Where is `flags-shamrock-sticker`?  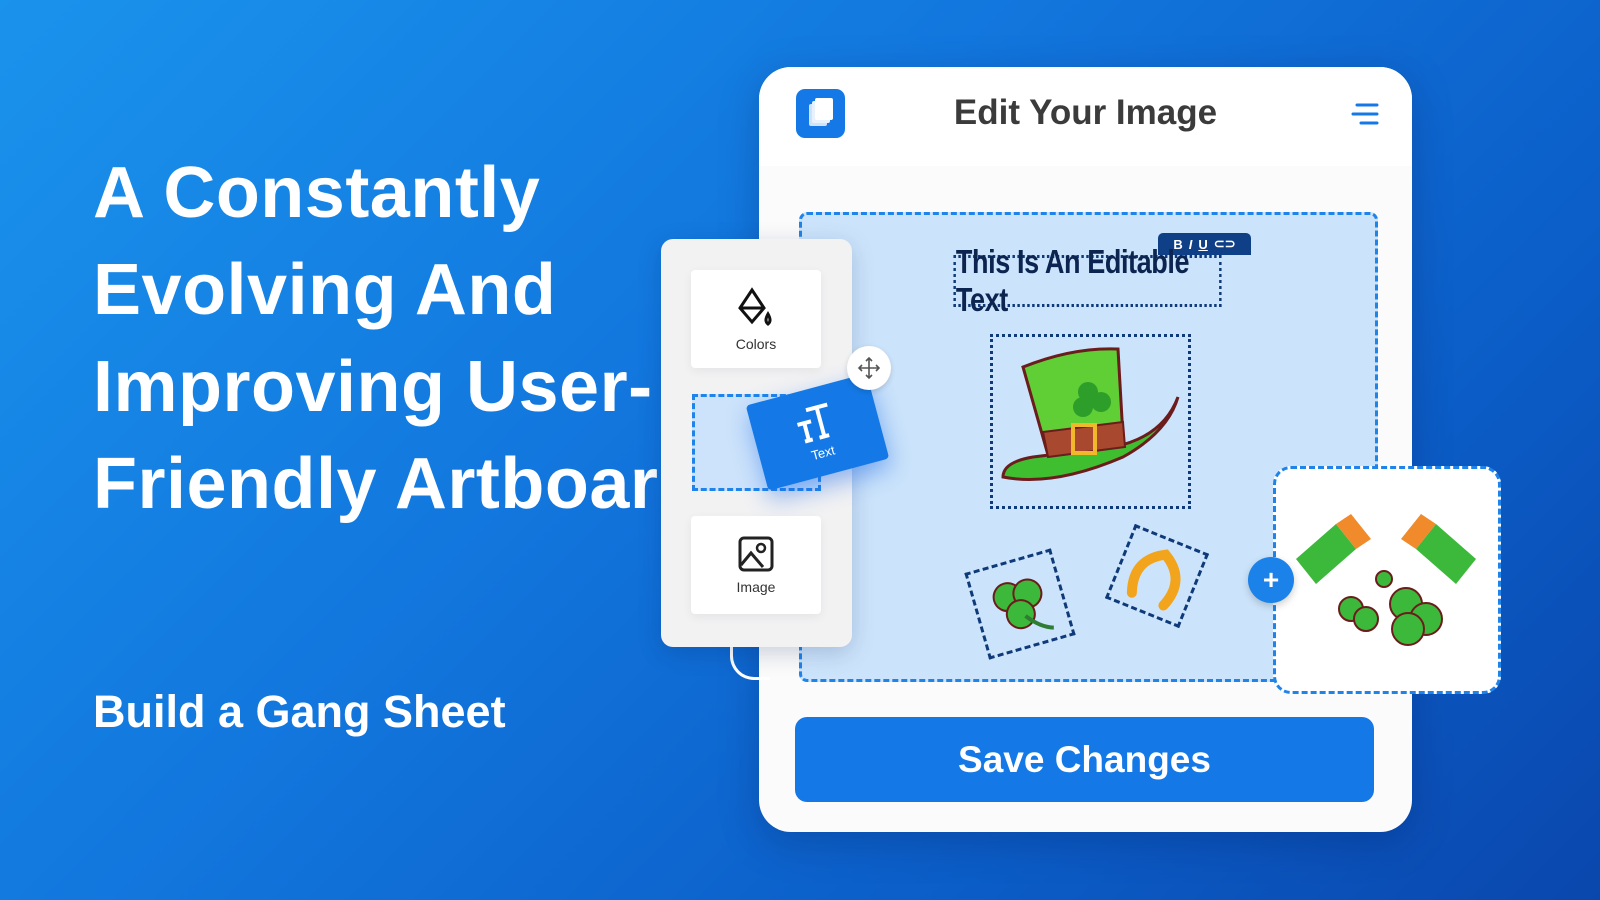
flags-shamrock-sticker is located at coordinates (1387, 580).